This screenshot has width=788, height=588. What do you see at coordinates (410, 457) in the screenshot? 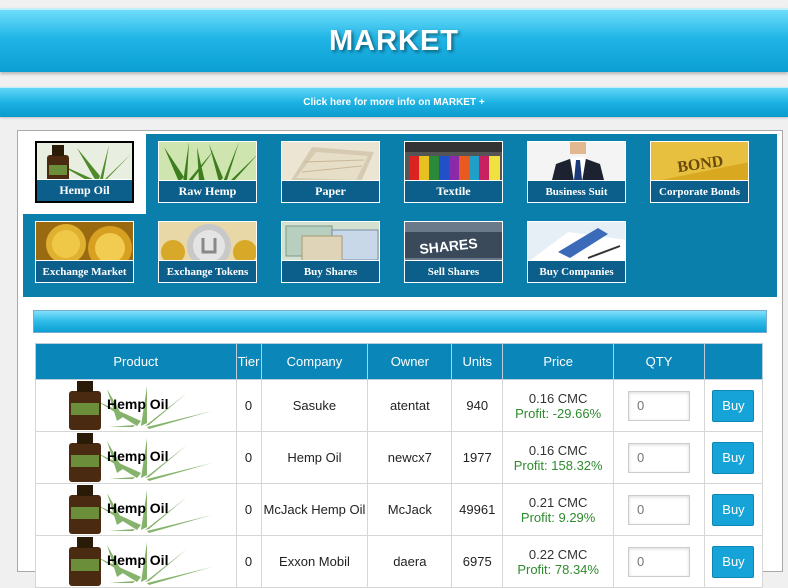
I see `owner-cell: newcx7` at bounding box center [410, 457].